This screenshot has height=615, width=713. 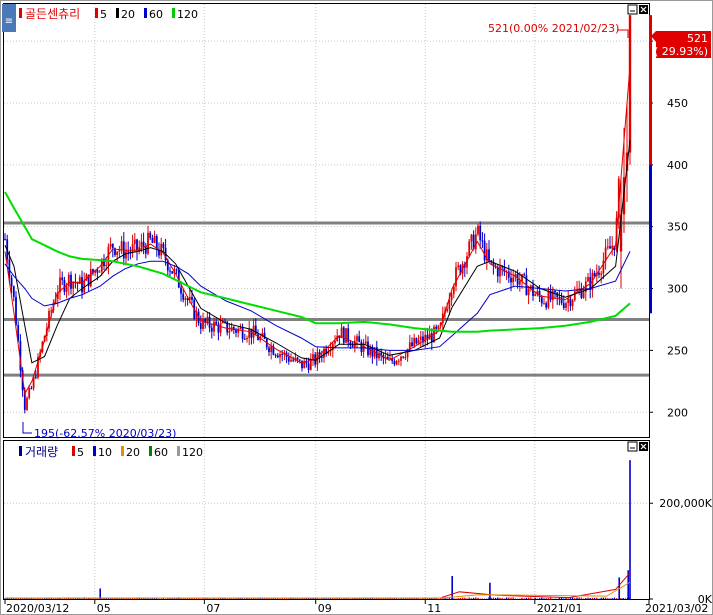 I want to click on price-tick-label: 450, so click(x=677, y=103).